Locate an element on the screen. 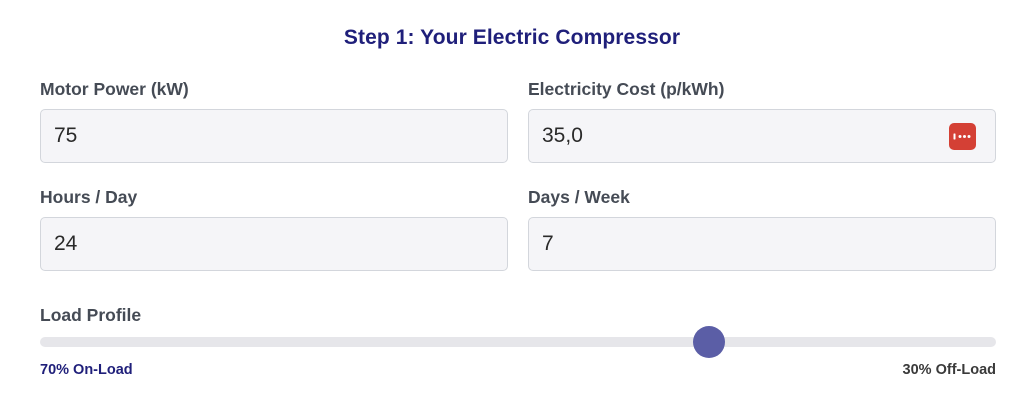 The width and height of the screenshot is (1024, 401). off-load-label: 30% Off-Load is located at coordinates (949, 370).